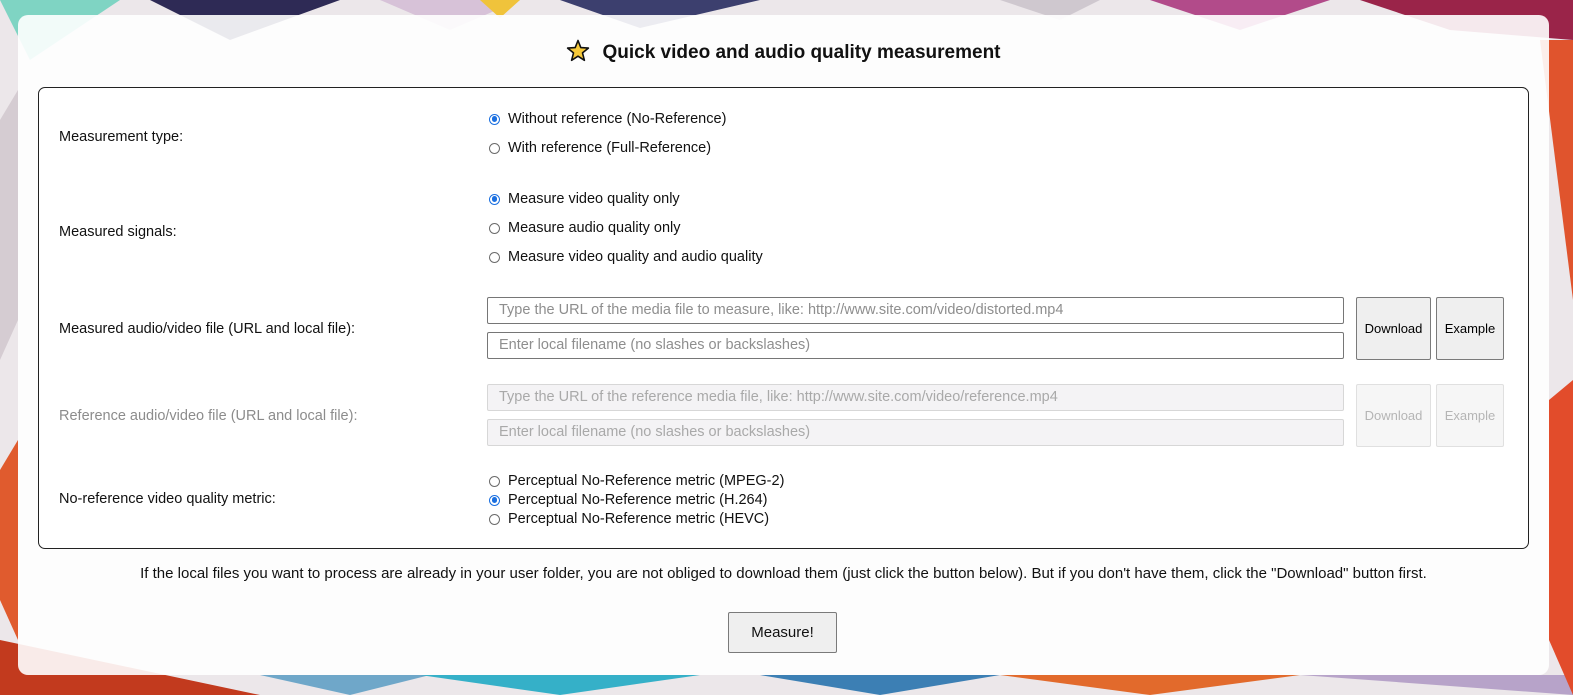  I want to click on reference-example-button: Example, so click(1470, 415).